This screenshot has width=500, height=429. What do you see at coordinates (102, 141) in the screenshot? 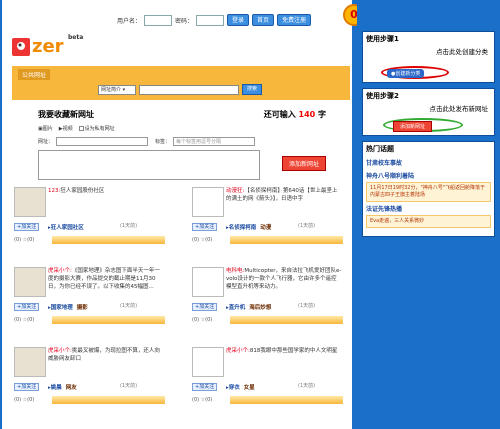
I see `url-input` at bounding box center [102, 141].